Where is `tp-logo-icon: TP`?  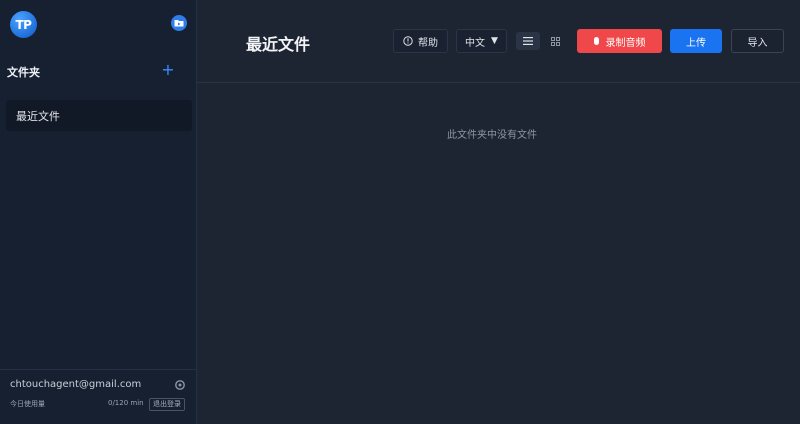 tp-logo-icon: TP is located at coordinates (23, 24).